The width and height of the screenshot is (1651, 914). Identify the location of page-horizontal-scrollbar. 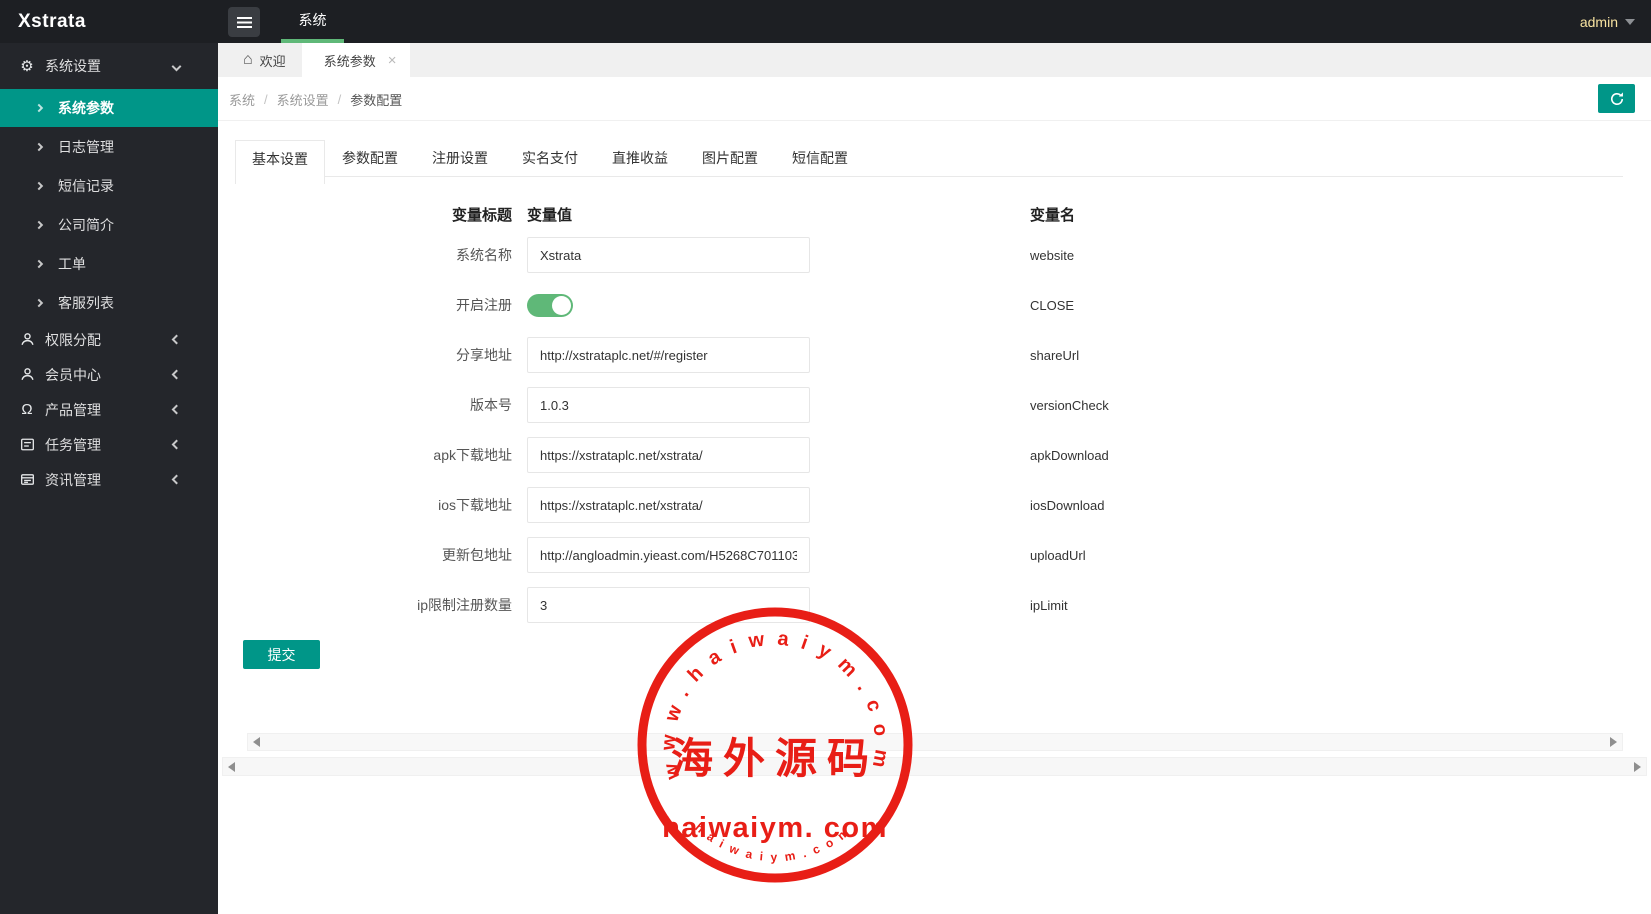
(934, 766).